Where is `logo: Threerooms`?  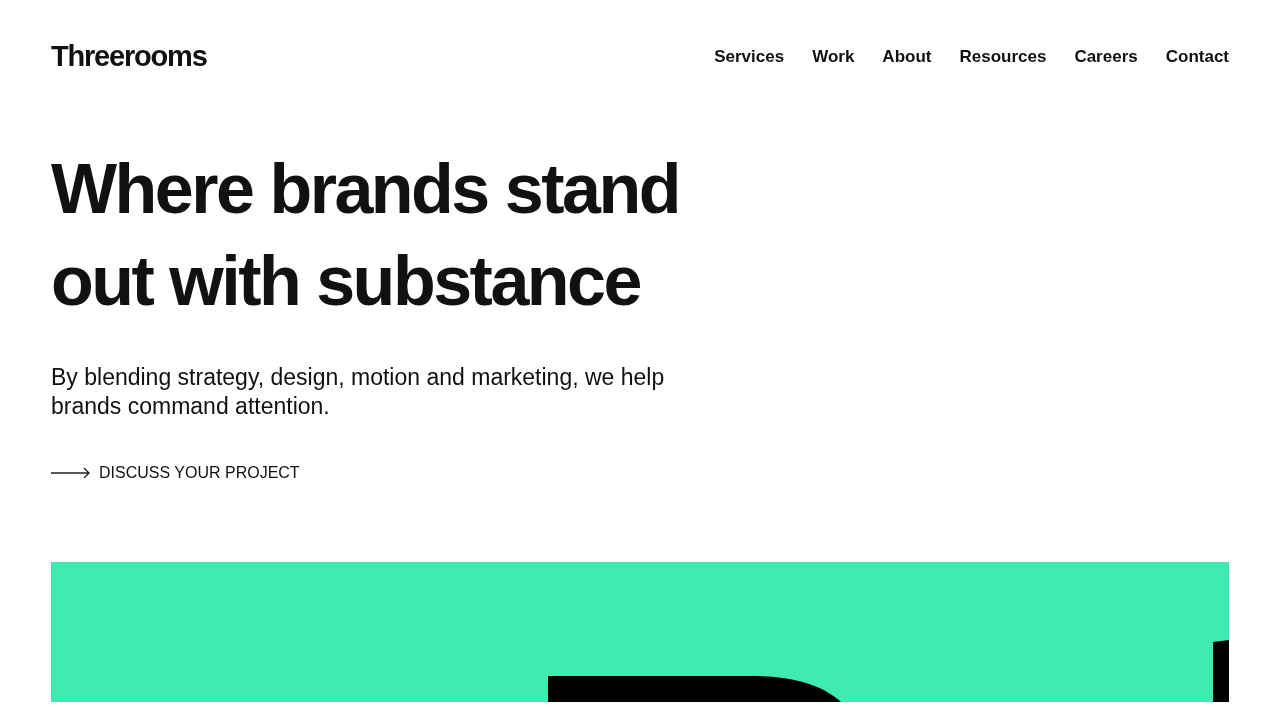
logo: Threerooms is located at coordinates (129, 56).